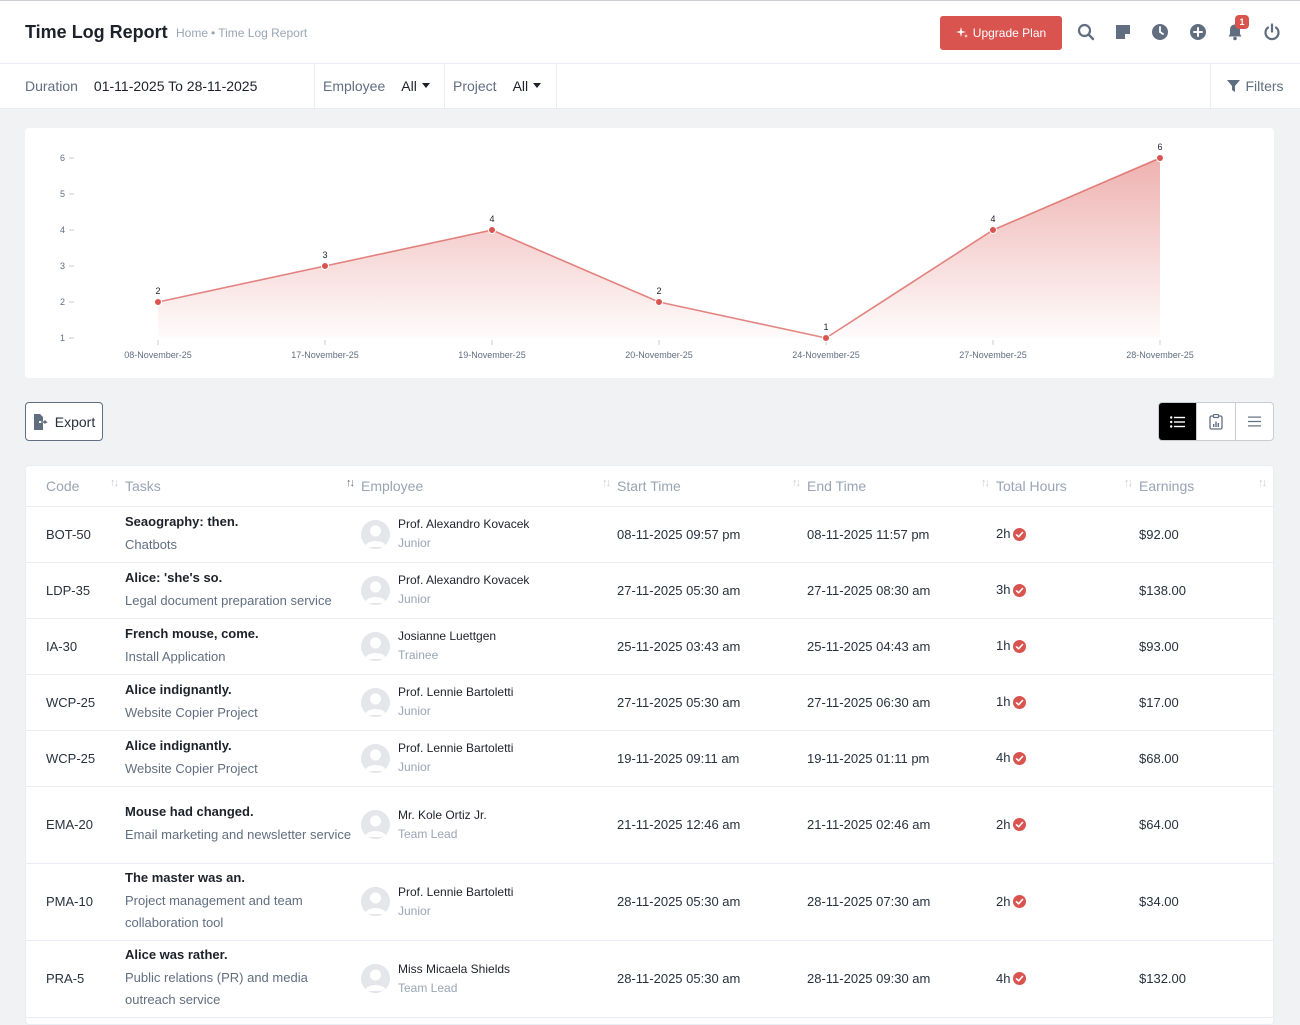  Describe the element at coordinates (489, 486) in the screenshot. I see `column-header-employee: Employee ↑↓` at that location.